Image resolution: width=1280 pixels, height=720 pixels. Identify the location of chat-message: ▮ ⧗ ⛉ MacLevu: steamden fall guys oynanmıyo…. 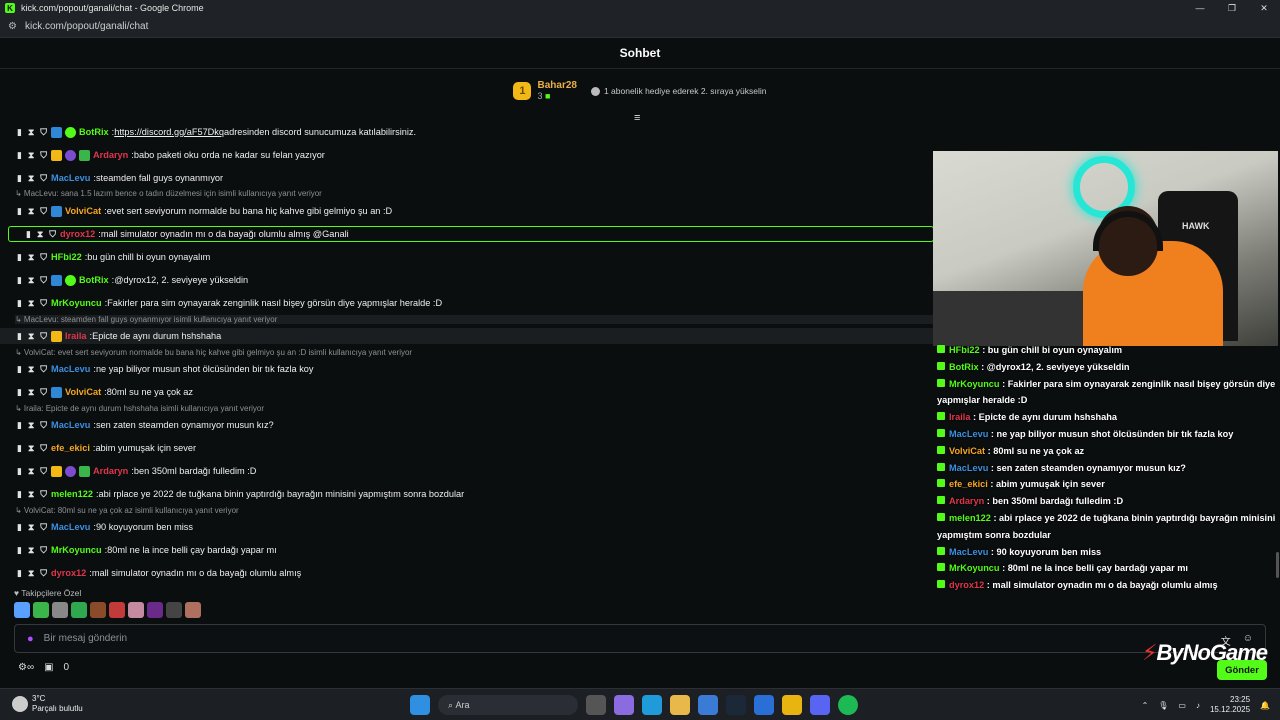
(466, 178).